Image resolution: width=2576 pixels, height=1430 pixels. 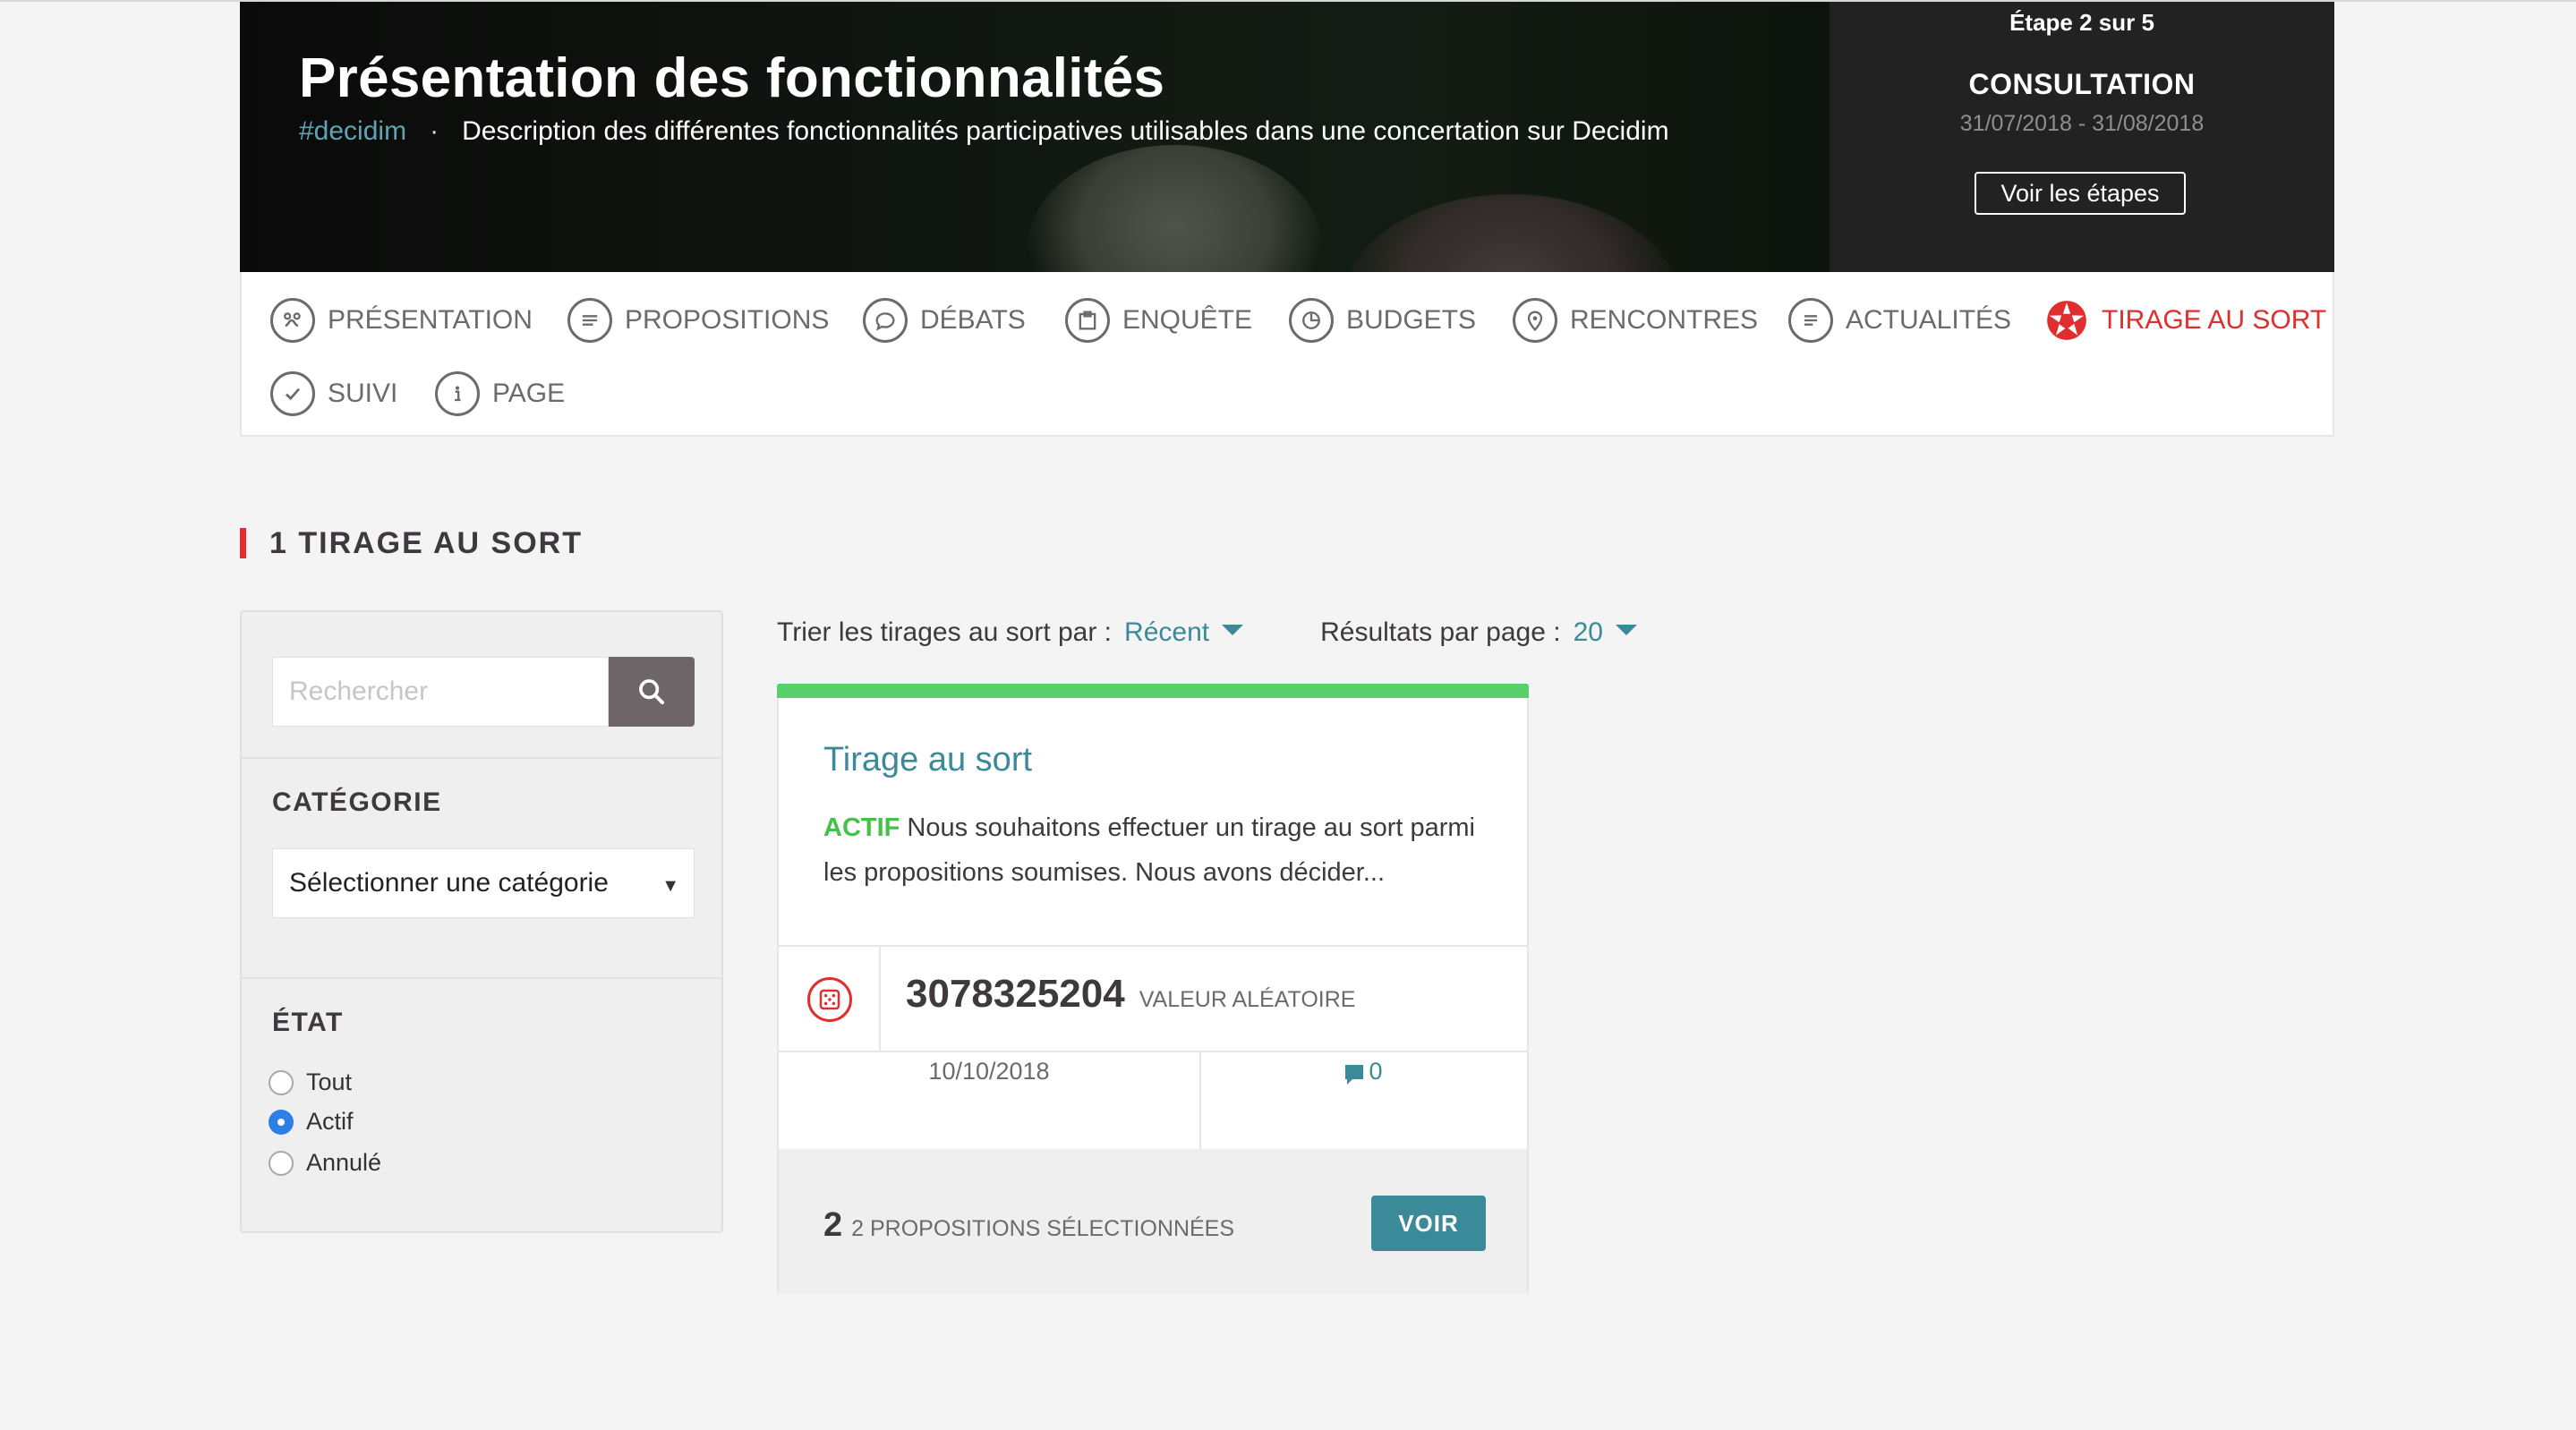 What do you see at coordinates (1440, 632) in the screenshot?
I see `per-page-label: Résultats par page :` at bounding box center [1440, 632].